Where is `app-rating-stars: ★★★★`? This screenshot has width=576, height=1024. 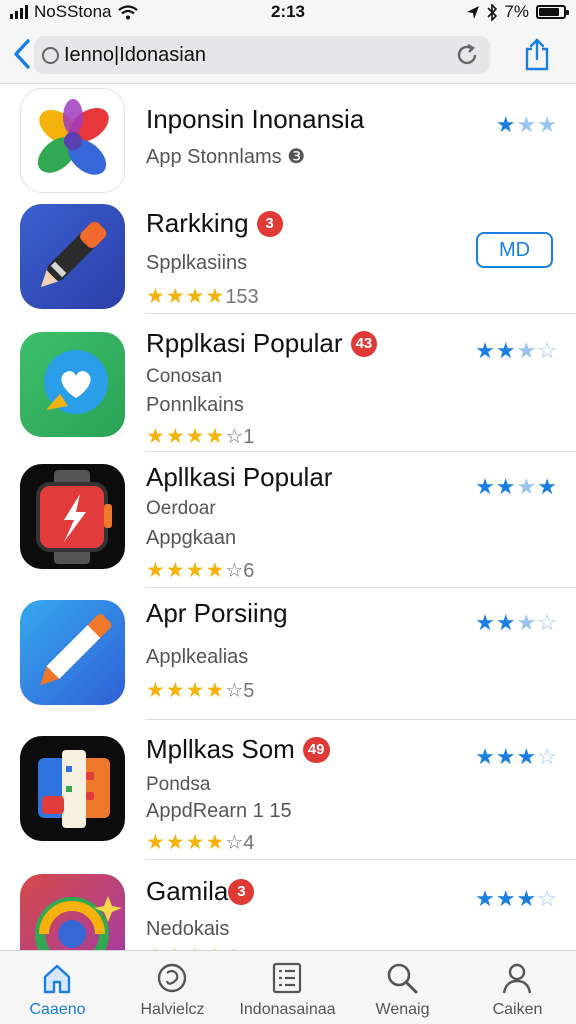 app-rating-stars: ★★★★ is located at coordinates (516, 486).